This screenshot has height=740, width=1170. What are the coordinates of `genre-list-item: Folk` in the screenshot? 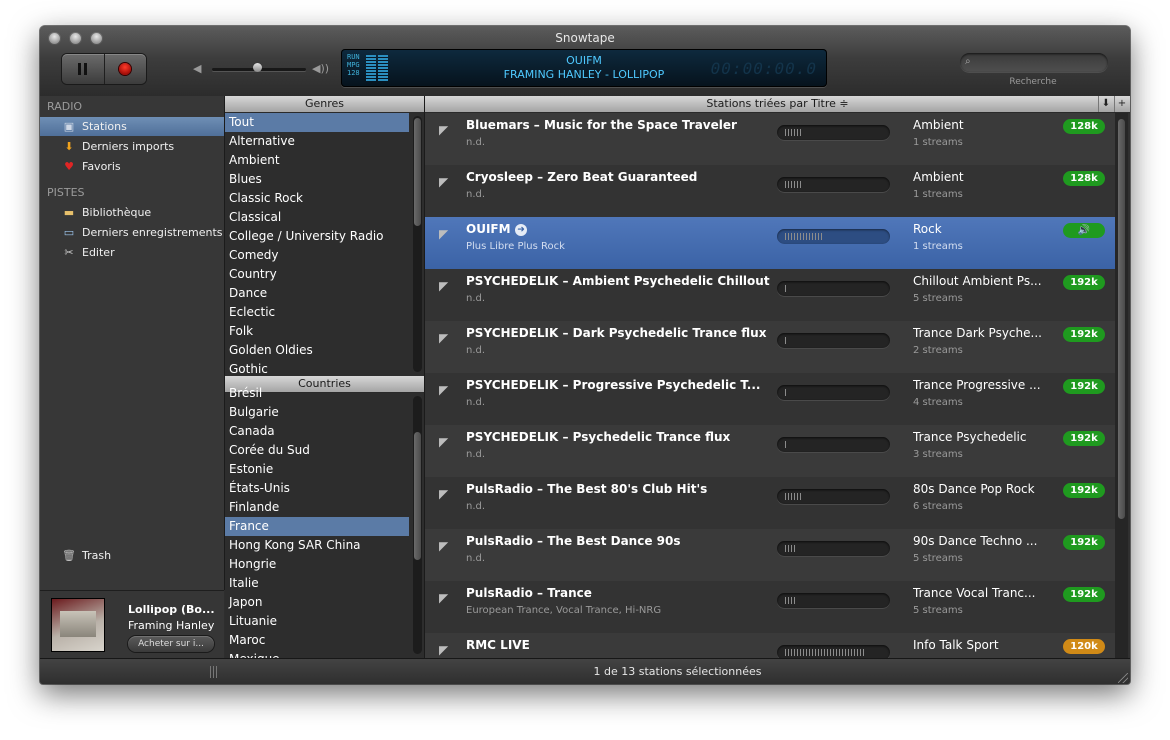 It's located at (317, 331).